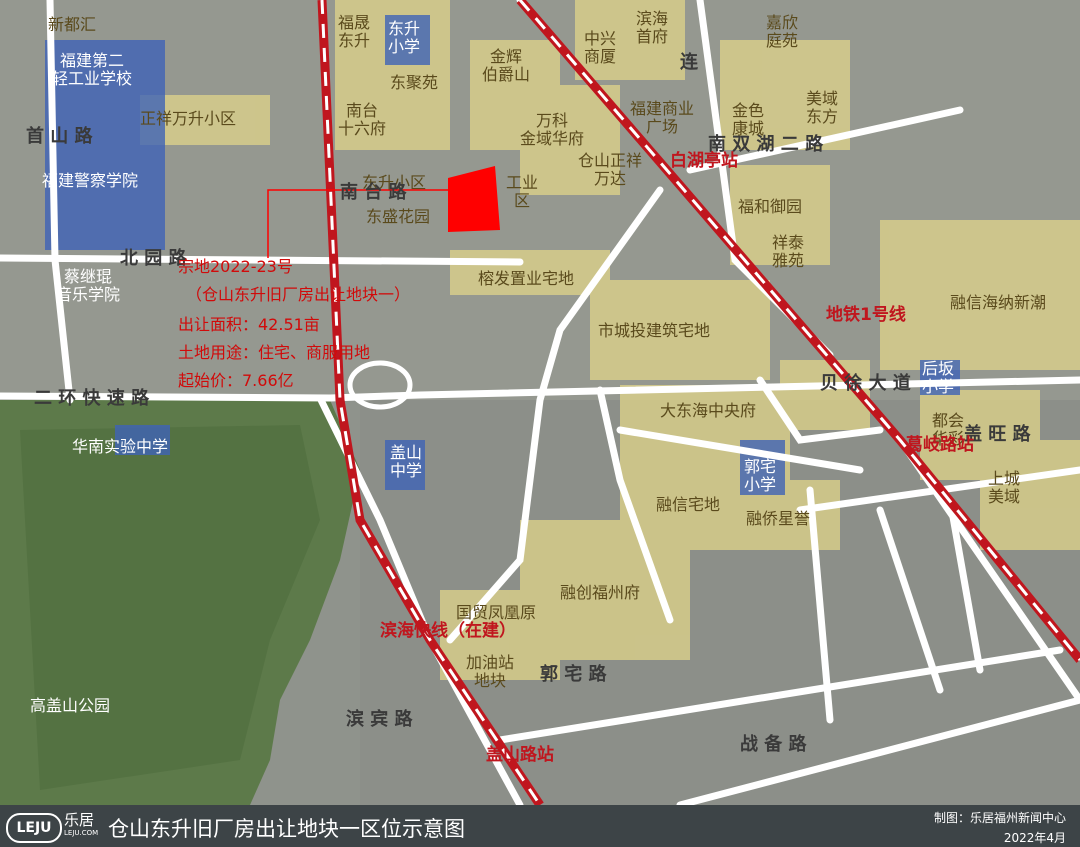  Describe the element at coordinates (866, 315) in the screenshot. I see `metro-line1-label: 地铁1号线` at that location.